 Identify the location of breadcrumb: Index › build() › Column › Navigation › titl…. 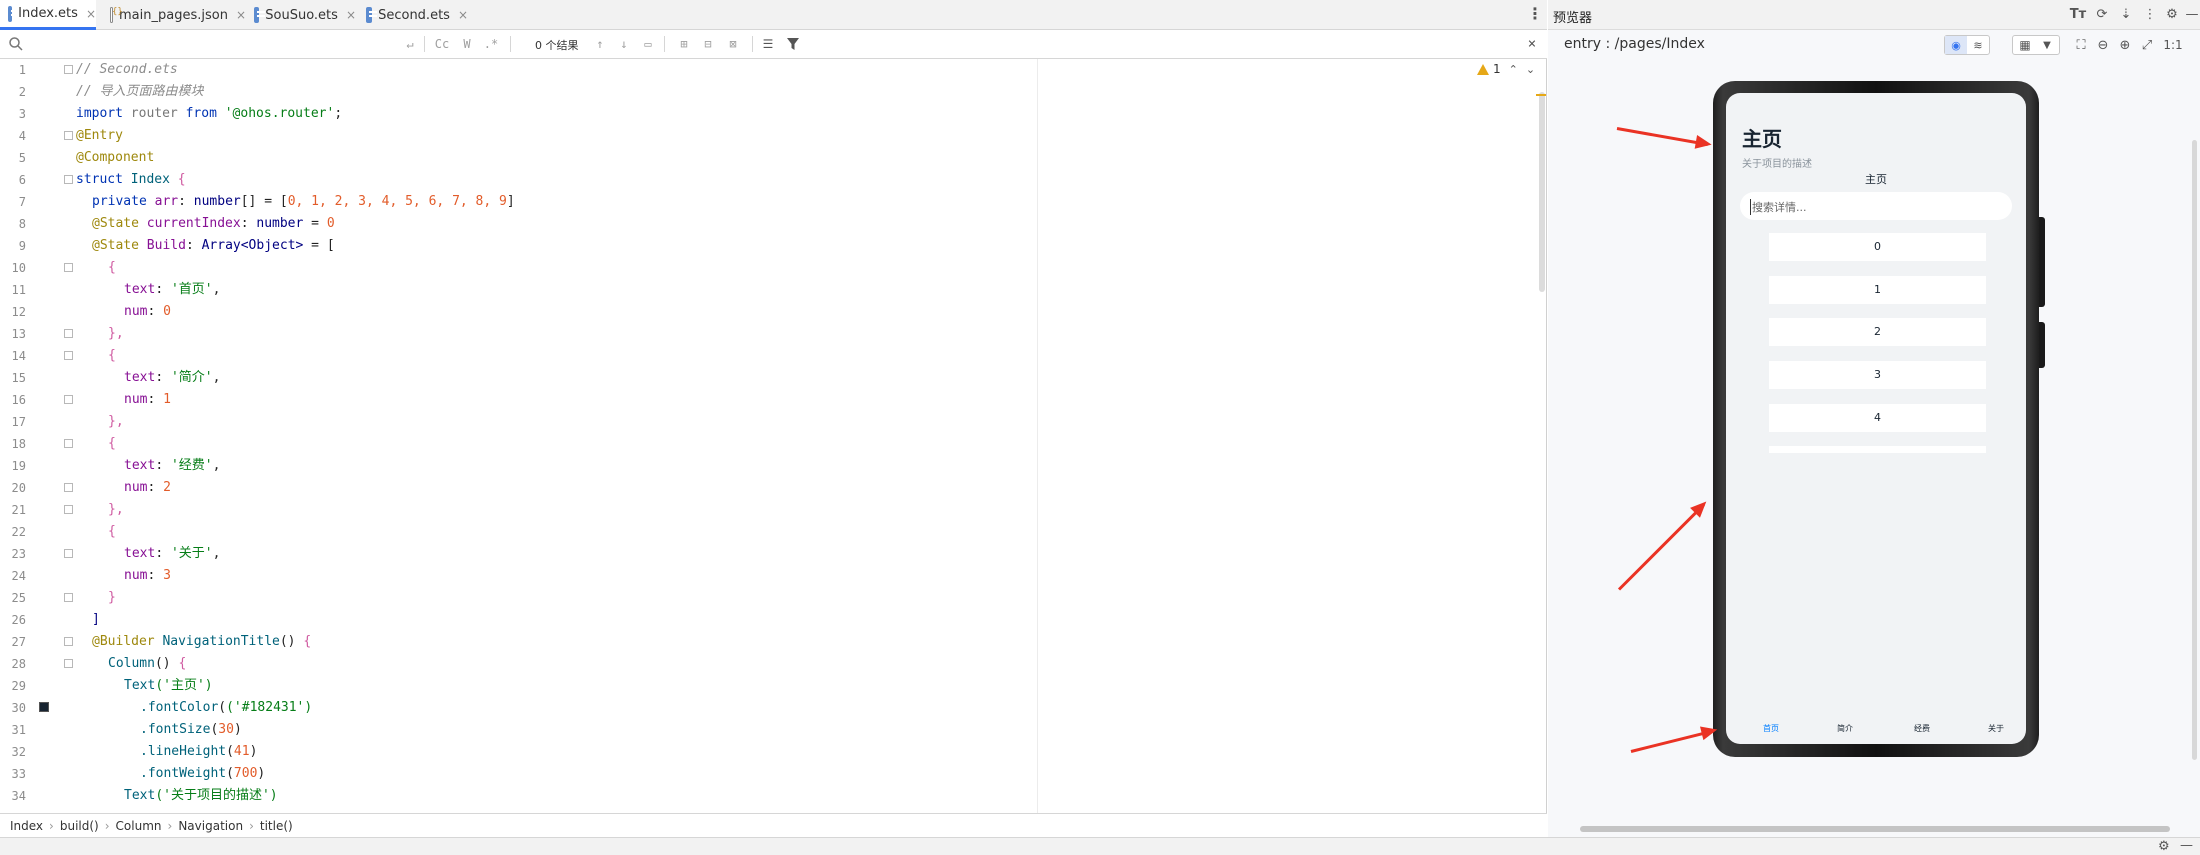
(773, 825).